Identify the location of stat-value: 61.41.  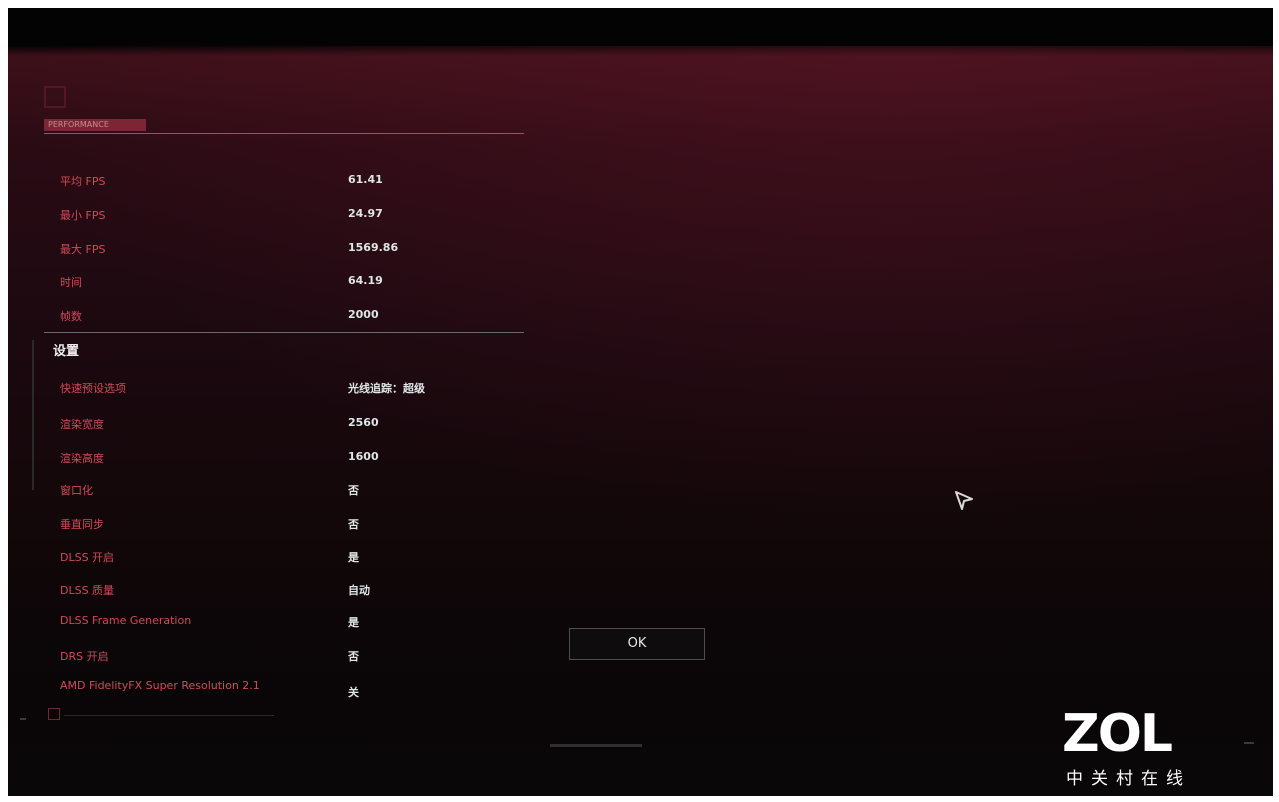
(365, 179).